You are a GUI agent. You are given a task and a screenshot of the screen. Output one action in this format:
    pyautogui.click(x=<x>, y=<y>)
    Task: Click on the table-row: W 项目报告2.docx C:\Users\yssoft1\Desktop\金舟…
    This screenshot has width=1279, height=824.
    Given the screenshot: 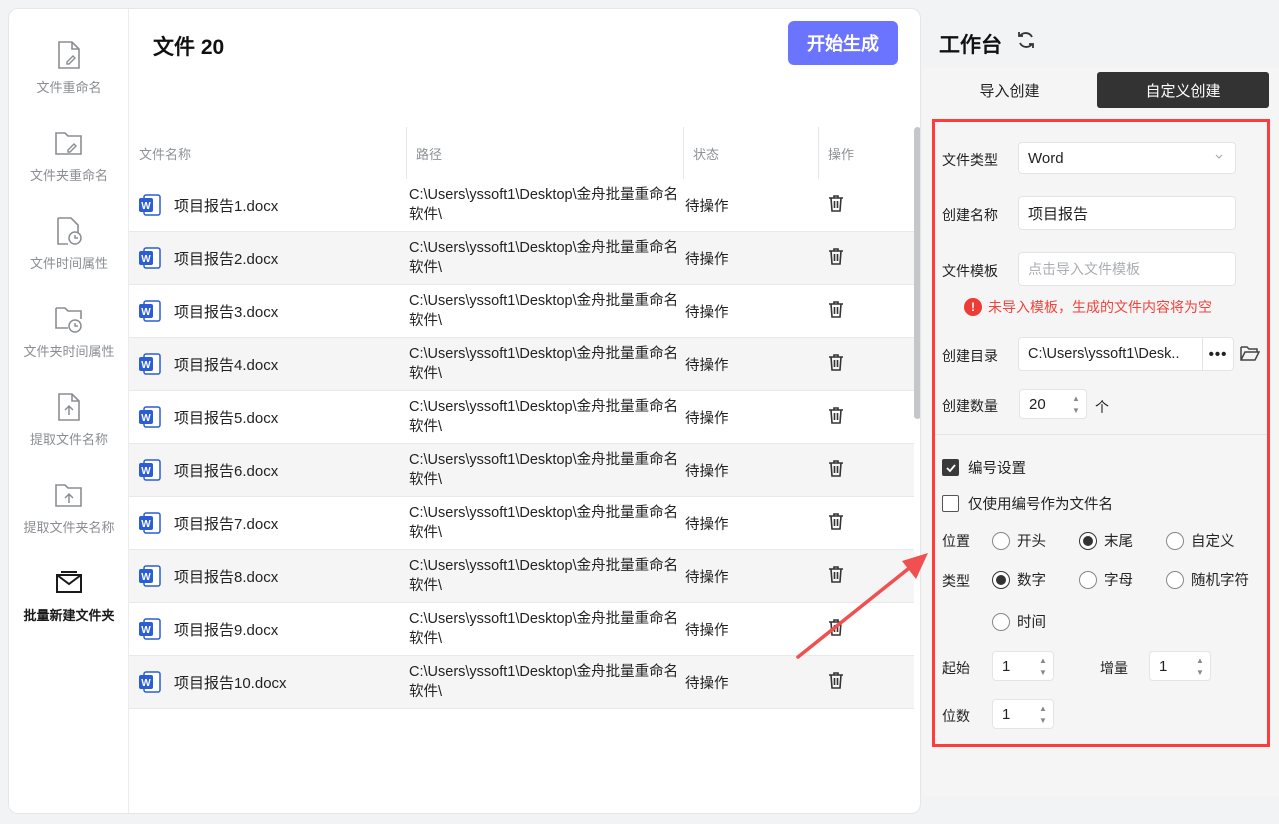 What is the action you would take?
    pyautogui.click(x=521, y=258)
    